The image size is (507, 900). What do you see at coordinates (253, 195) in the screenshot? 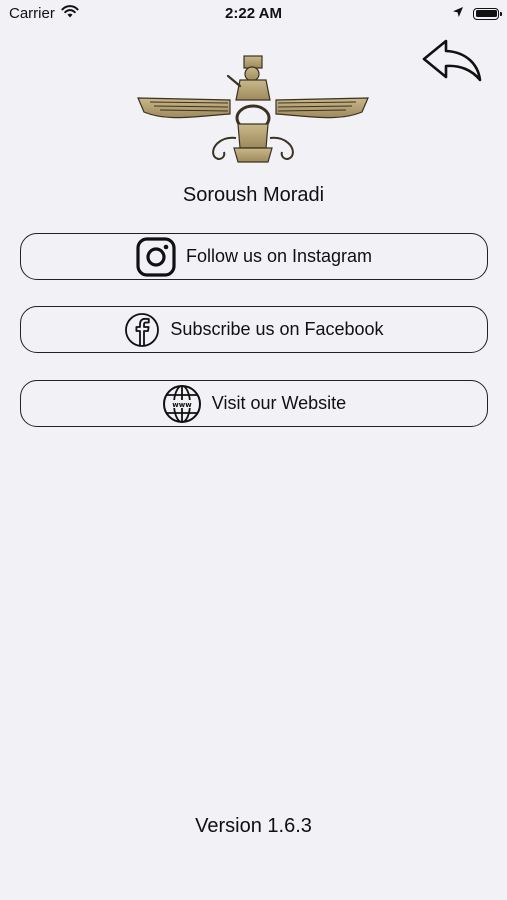
I see `profile-name: Soroush Moradi` at bounding box center [253, 195].